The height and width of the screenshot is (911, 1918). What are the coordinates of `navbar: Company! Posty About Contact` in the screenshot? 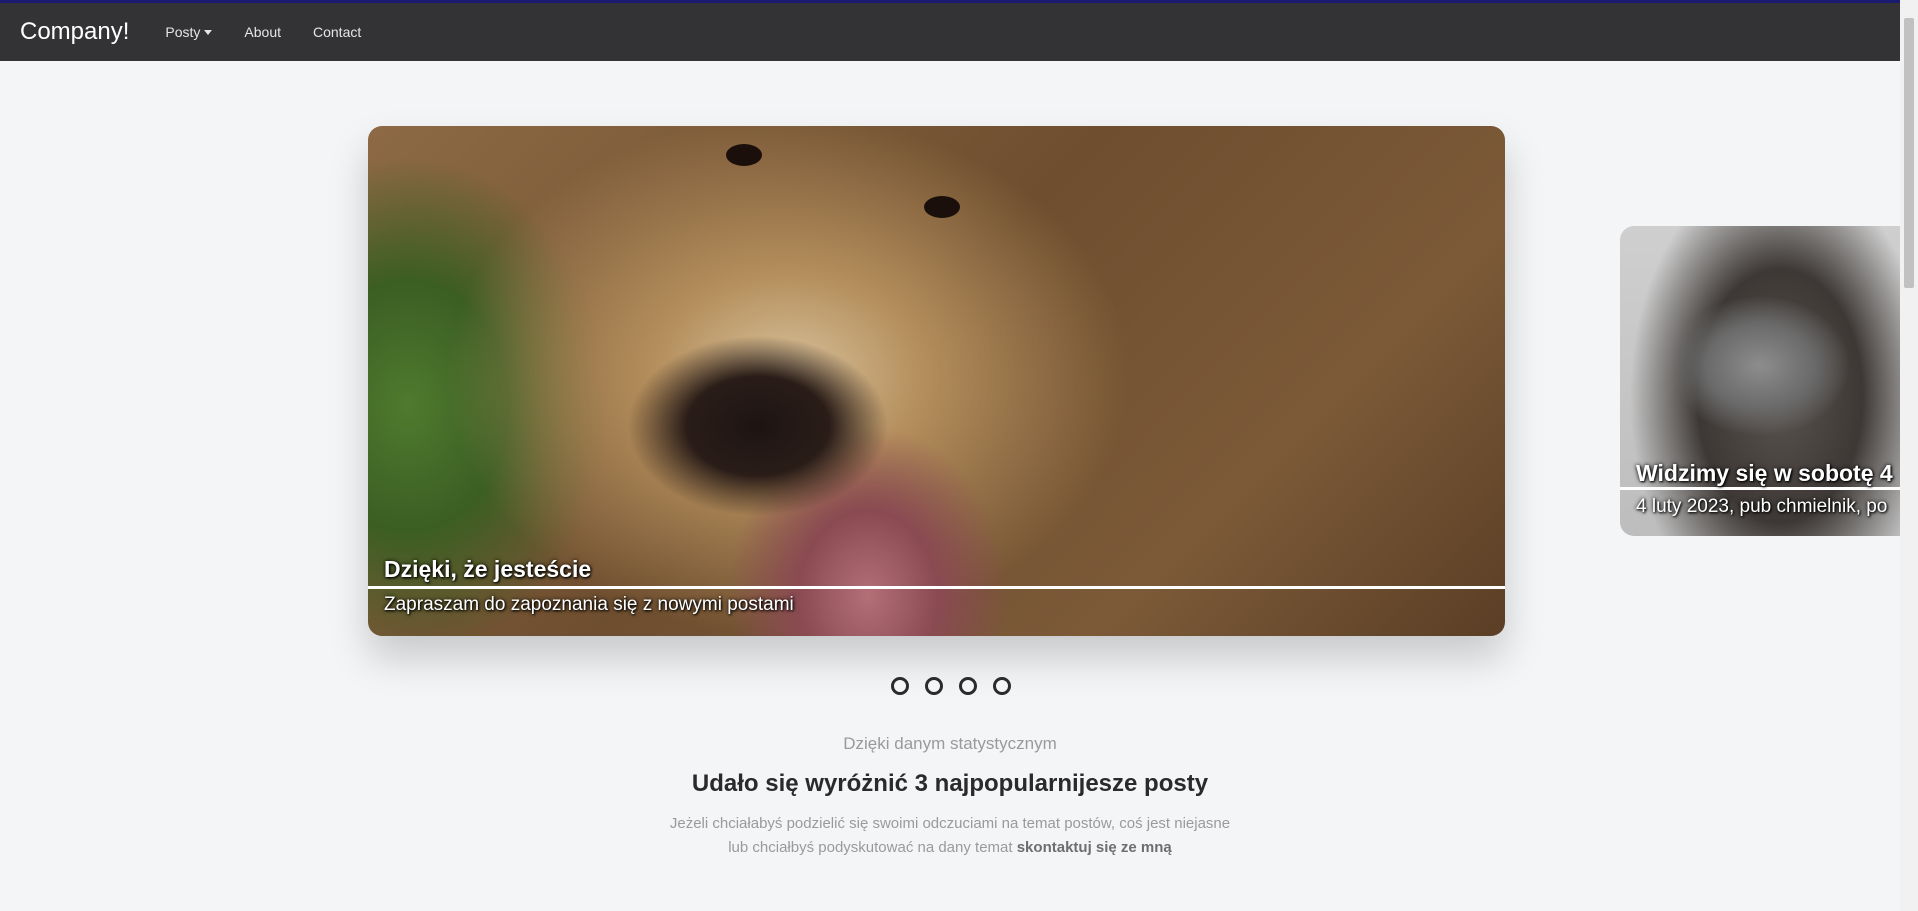 It's located at (950, 32).